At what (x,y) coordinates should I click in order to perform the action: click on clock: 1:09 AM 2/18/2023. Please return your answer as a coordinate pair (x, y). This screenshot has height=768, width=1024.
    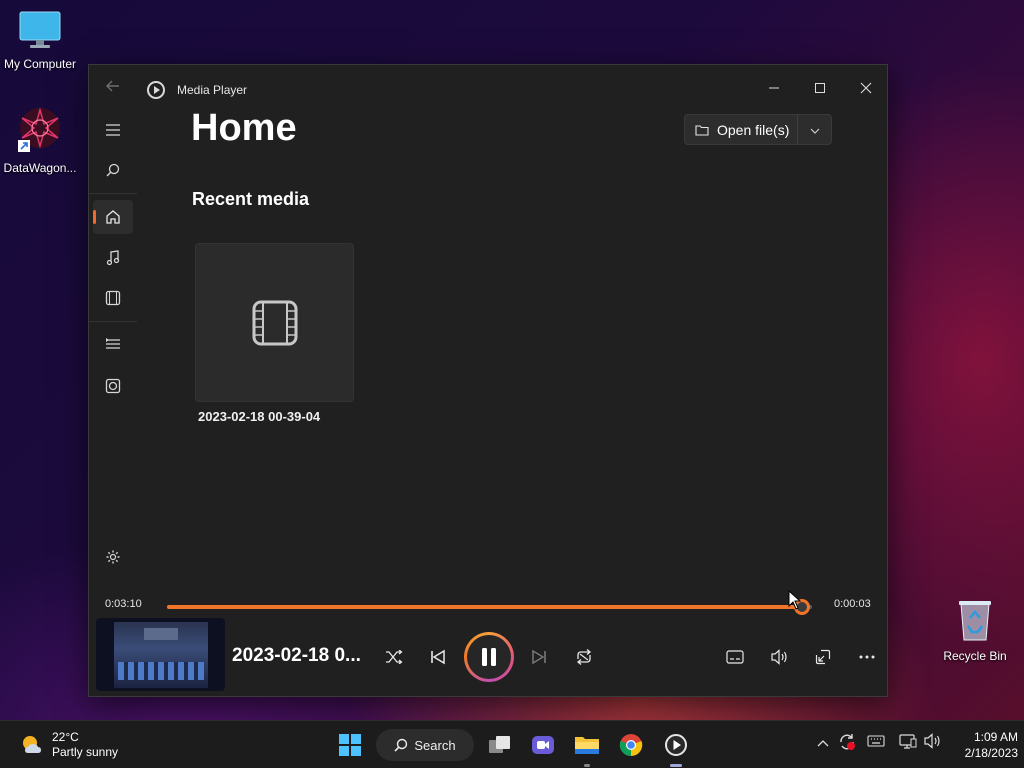
    Looking at the image, I should click on (983, 745).